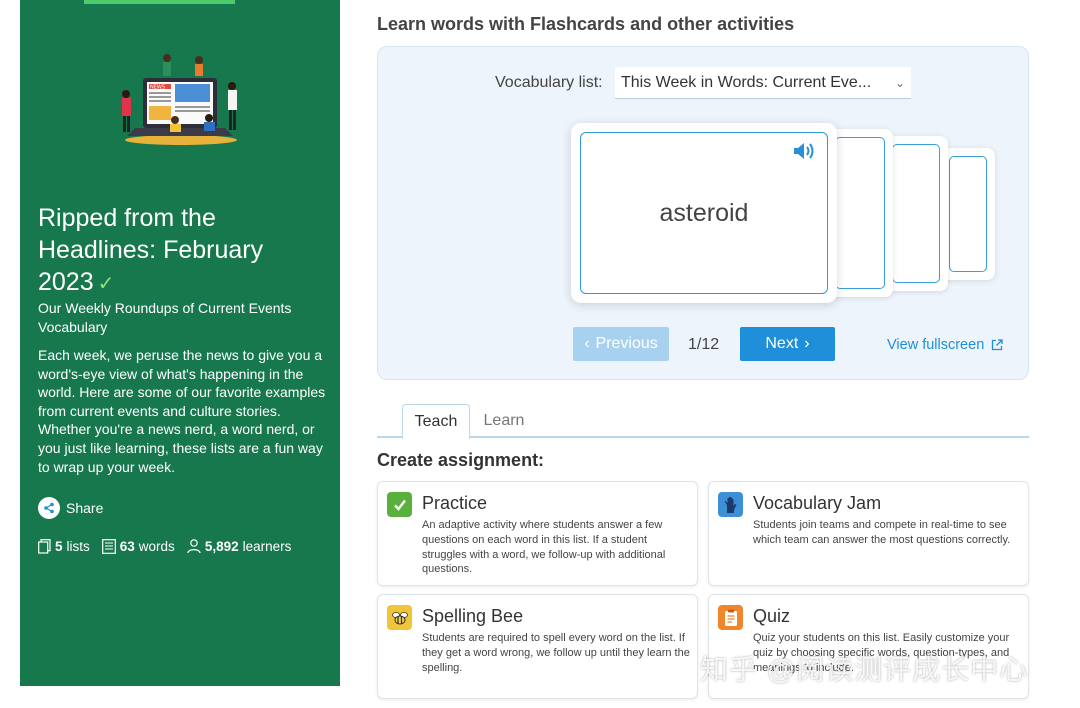  I want to click on card-counter: 1/12, so click(704, 344).